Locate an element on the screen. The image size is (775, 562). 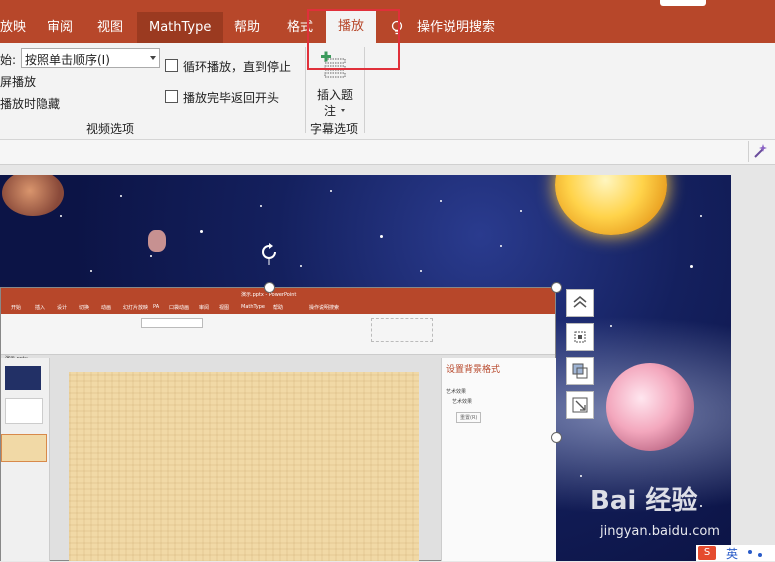
tab-view: 视图 is located at coordinates (110, 27).